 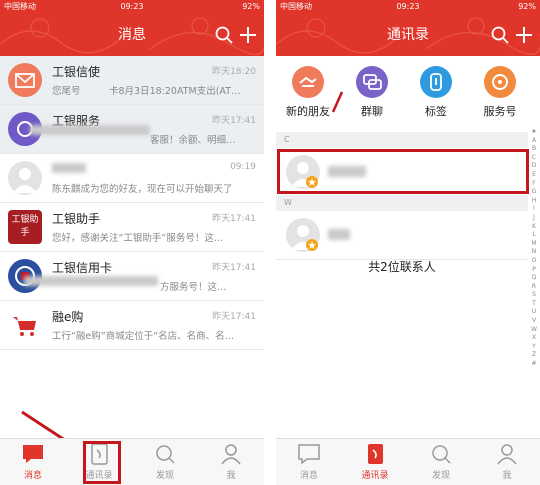 I want to click on tab-contacts: 通讯录, so click(x=375, y=462).